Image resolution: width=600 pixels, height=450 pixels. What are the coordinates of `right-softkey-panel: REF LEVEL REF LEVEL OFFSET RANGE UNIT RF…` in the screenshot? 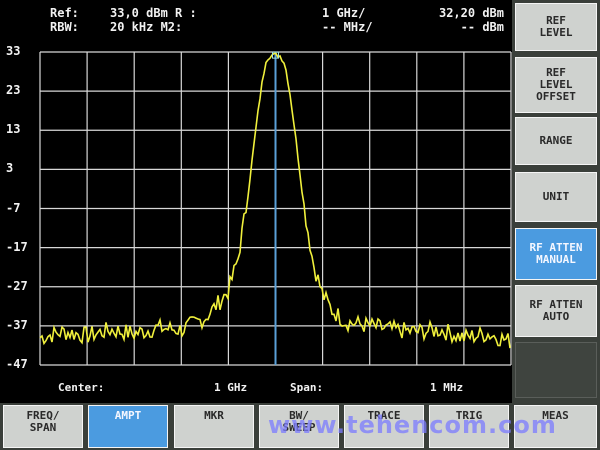 It's located at (556, 201).